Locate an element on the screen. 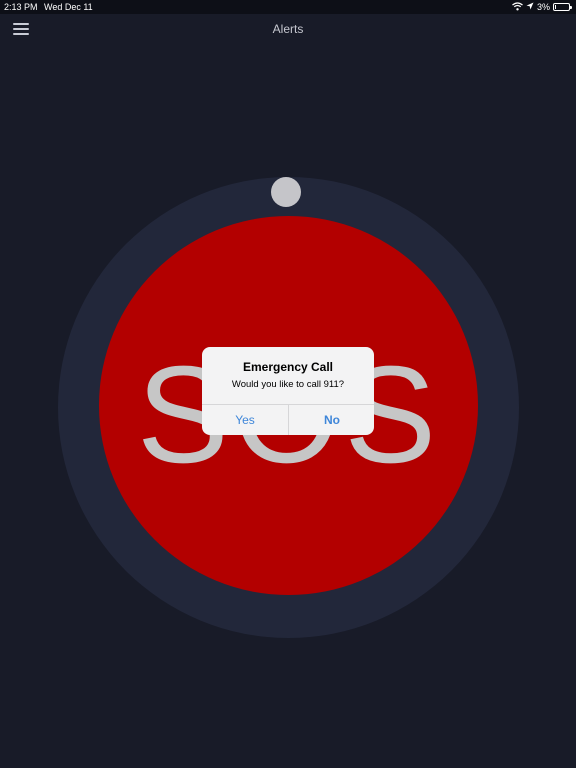 This screenshot has width=576, height=768. status-date: Wed Dec 11 is located at coordinates (68, 7).